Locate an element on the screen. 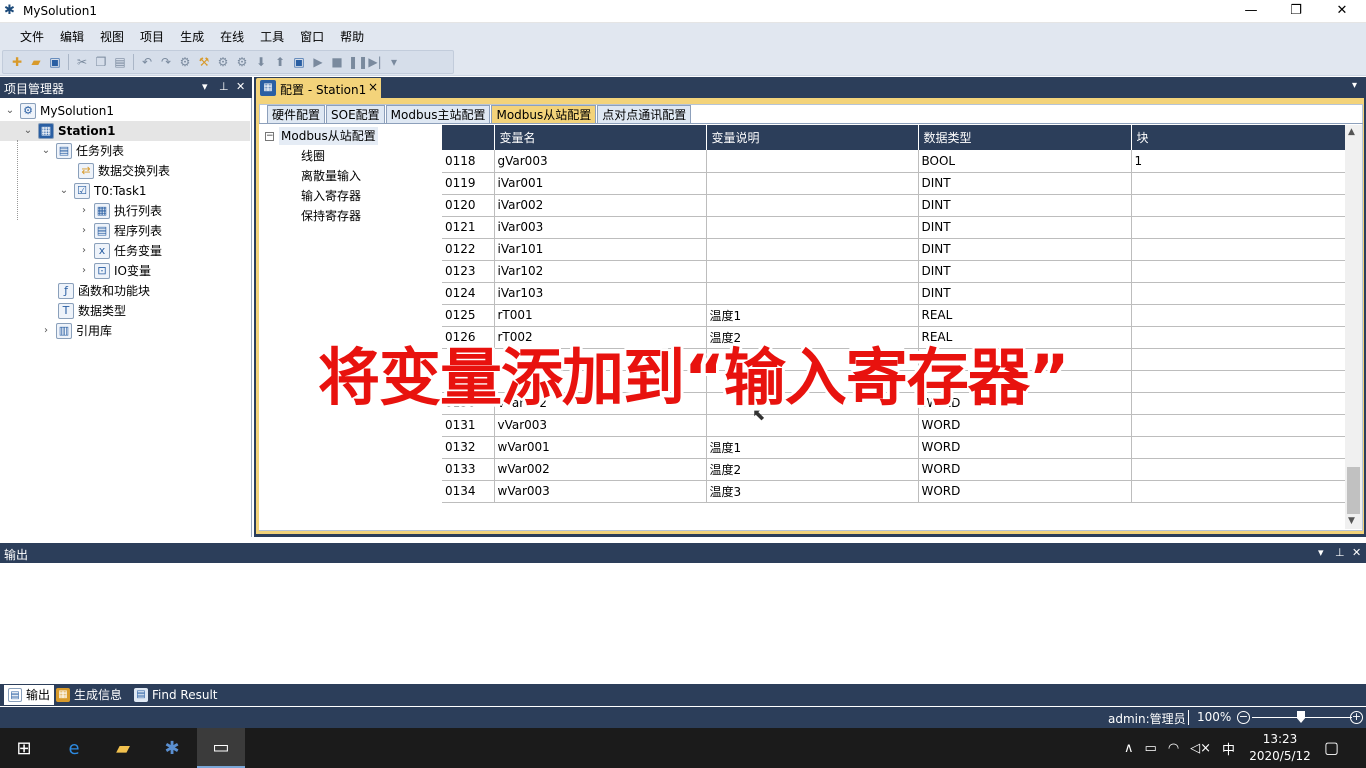 The image size is (1366, 768). menu-help: 帮助 is located at coordinates (352, 36).